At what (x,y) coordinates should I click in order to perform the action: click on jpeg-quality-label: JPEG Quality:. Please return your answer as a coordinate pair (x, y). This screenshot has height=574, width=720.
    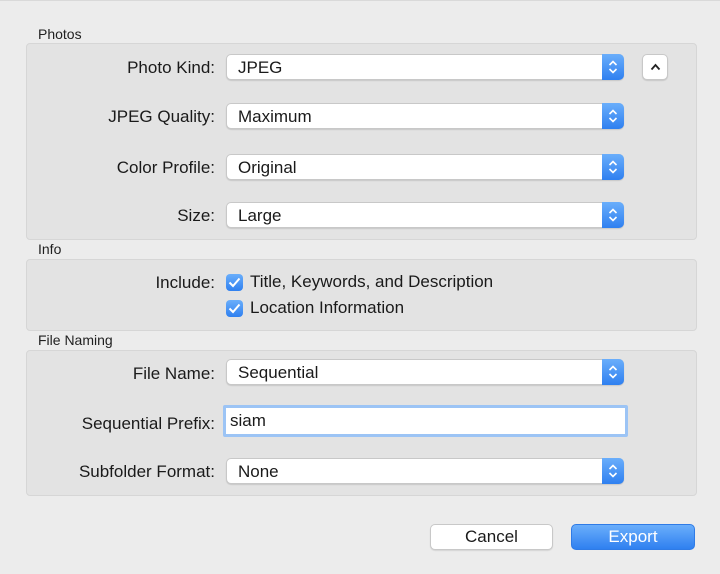
    Looking at the image, I should click on (161, 116).